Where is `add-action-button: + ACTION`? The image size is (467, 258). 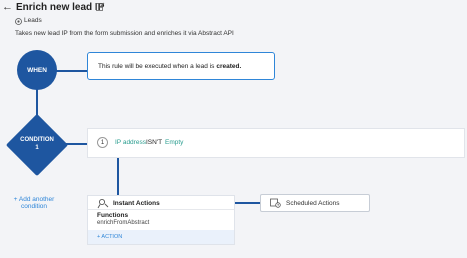 add-action-button: + ACTION is located at coordinates (109, 237).